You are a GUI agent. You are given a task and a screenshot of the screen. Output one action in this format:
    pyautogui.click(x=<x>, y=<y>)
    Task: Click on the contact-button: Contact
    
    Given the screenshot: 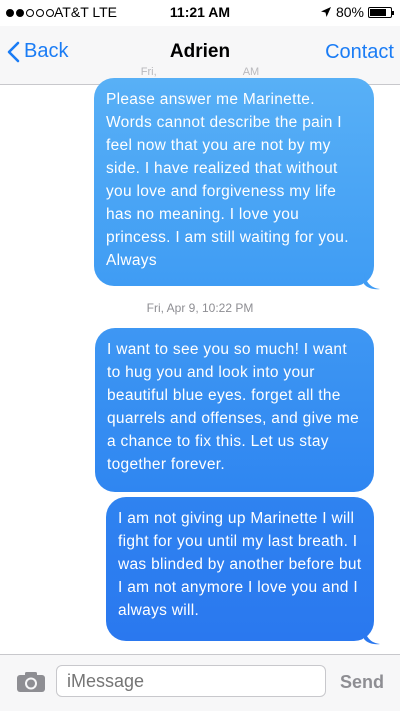 What is the action you would take?
    pyautogui.click(x=359, y=52)
    